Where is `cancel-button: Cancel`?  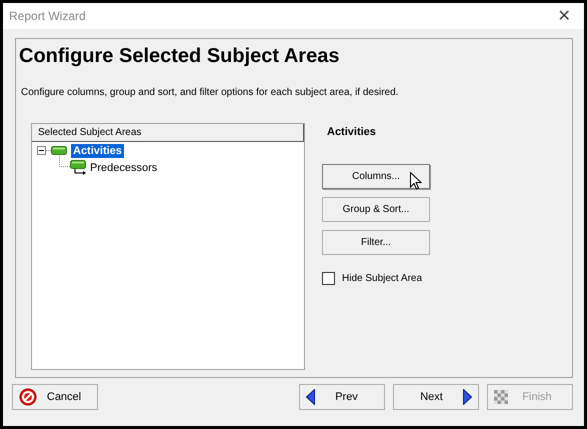
cancel-button: Cancel is located at coordinates (55, 397).